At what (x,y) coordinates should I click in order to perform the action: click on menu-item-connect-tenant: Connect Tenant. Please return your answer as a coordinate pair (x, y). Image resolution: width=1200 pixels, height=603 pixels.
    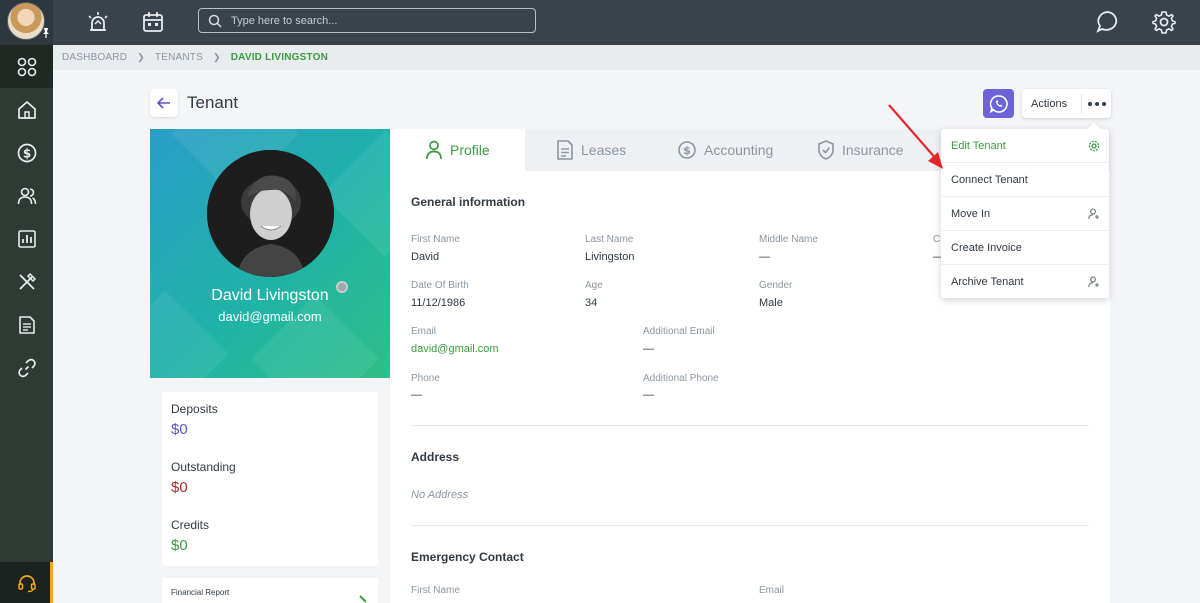
    Looking at the image, I should click on (1025, 180).